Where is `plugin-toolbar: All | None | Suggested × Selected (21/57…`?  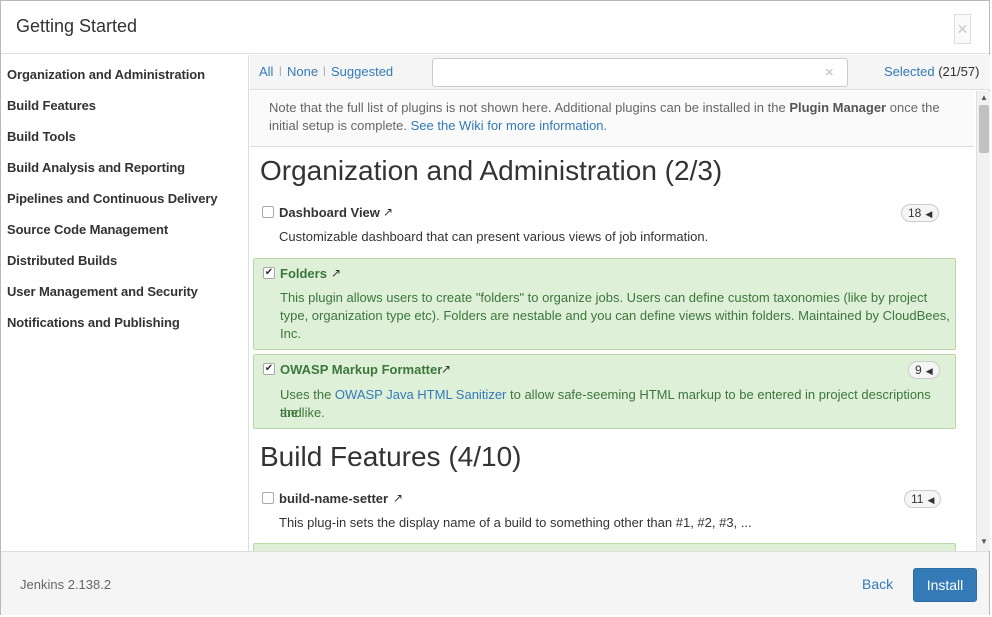
plugin-toolbar: All | None | Suggested × Selected (21/57… is located at coordinates (620, 72).